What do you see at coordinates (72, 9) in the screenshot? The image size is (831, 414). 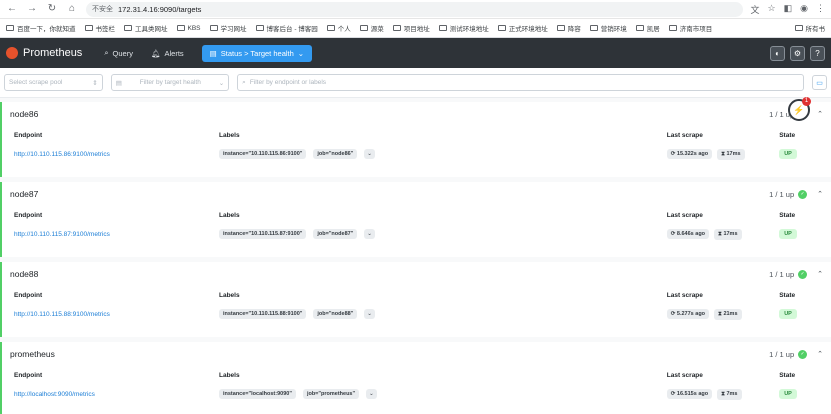 I see `home-icon: ⌂` at bounding box center [72, 9].